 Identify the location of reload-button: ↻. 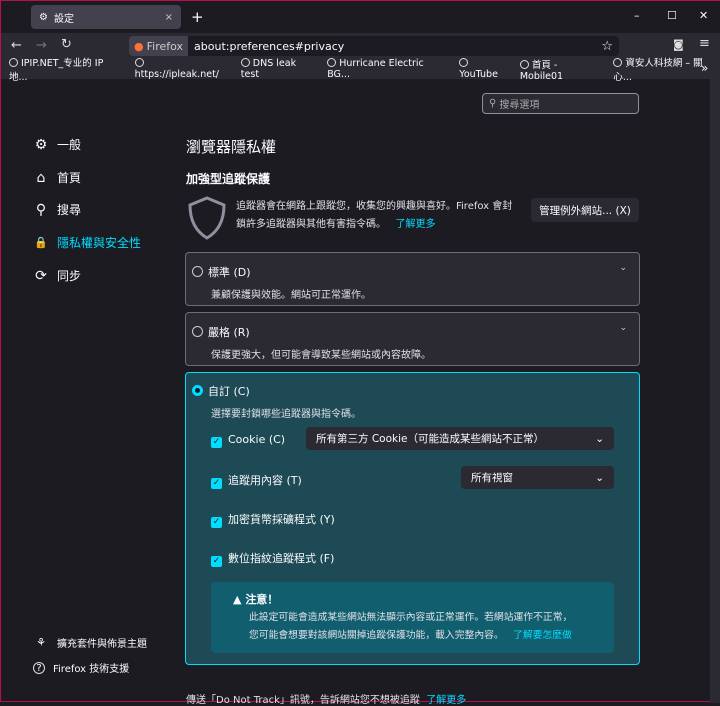
(66, 44).